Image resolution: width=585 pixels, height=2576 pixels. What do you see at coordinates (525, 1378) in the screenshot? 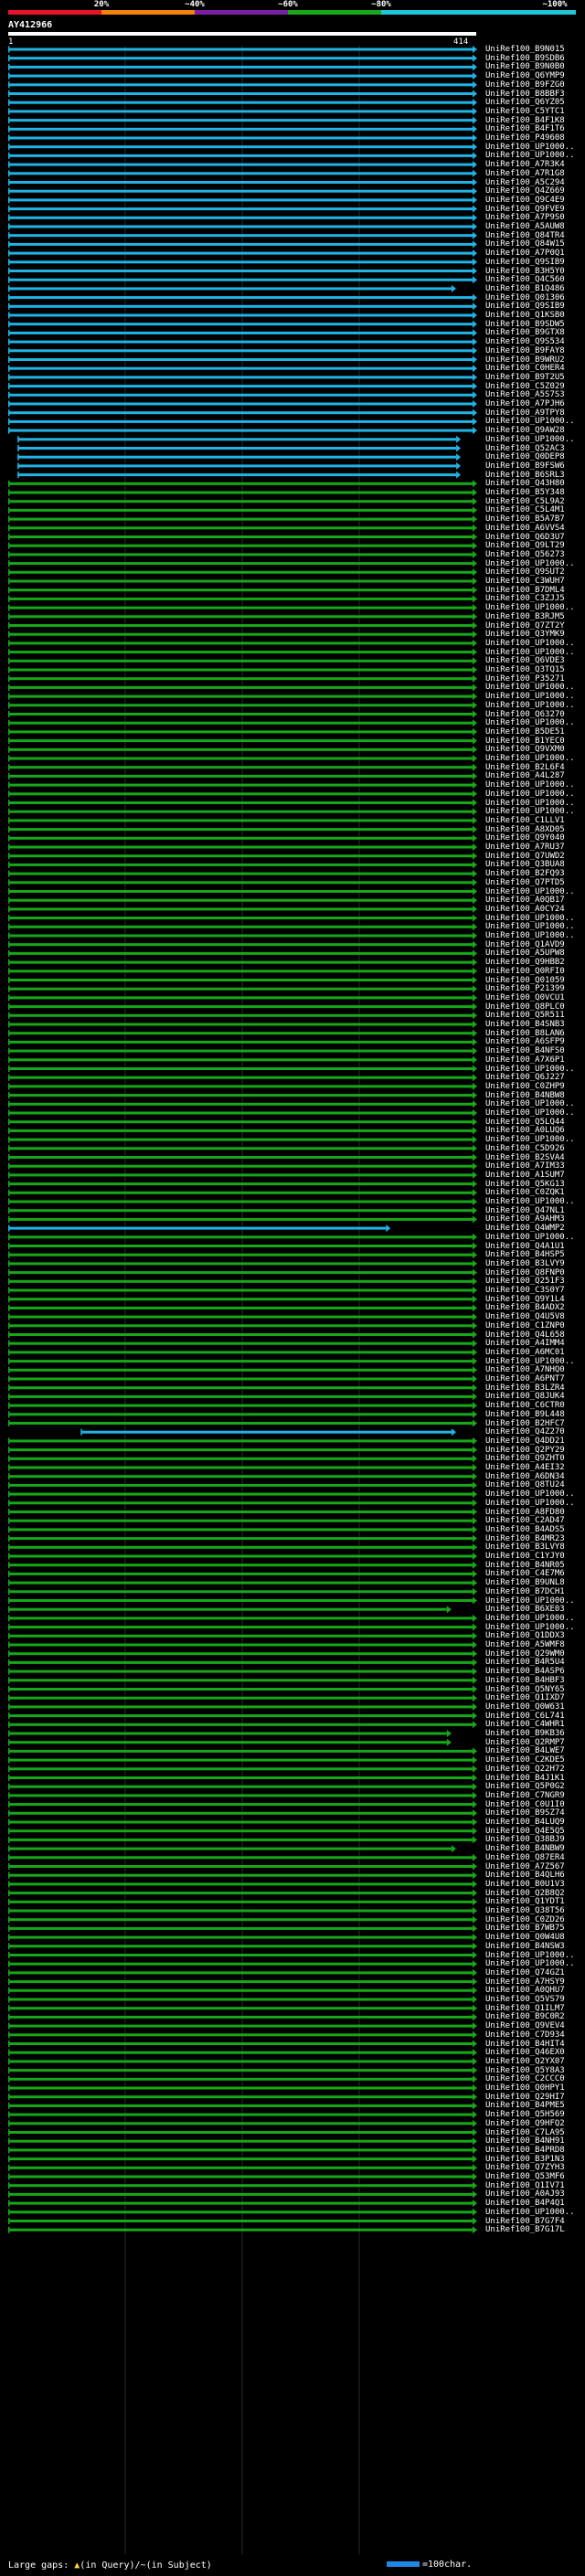
I see `hit-label: UniRef100_A6PNT7` at bounding box center [525, 1378].